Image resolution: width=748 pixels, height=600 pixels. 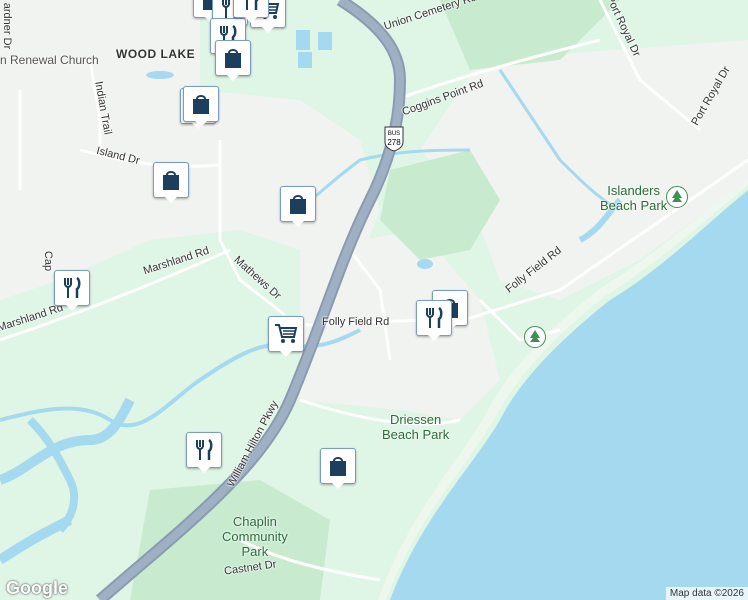 What do you see at coordinates (254, 521) in the screenshot?
I see `chaplin-label-line1: Chaplin` at bounding box center [254, 521].